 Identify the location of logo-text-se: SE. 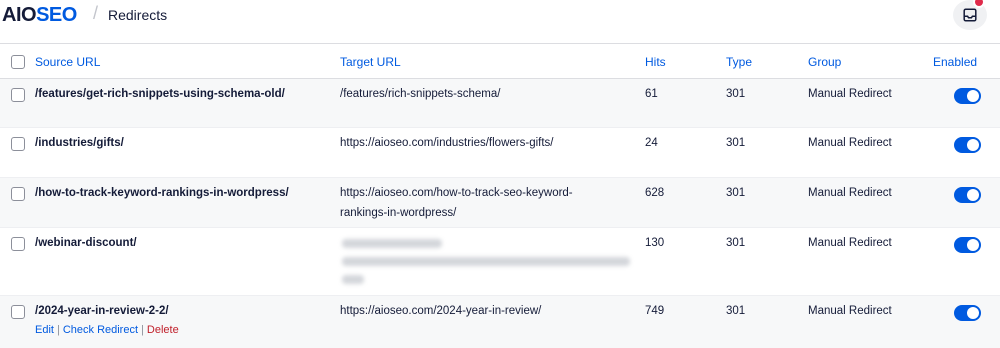
(49, 14).